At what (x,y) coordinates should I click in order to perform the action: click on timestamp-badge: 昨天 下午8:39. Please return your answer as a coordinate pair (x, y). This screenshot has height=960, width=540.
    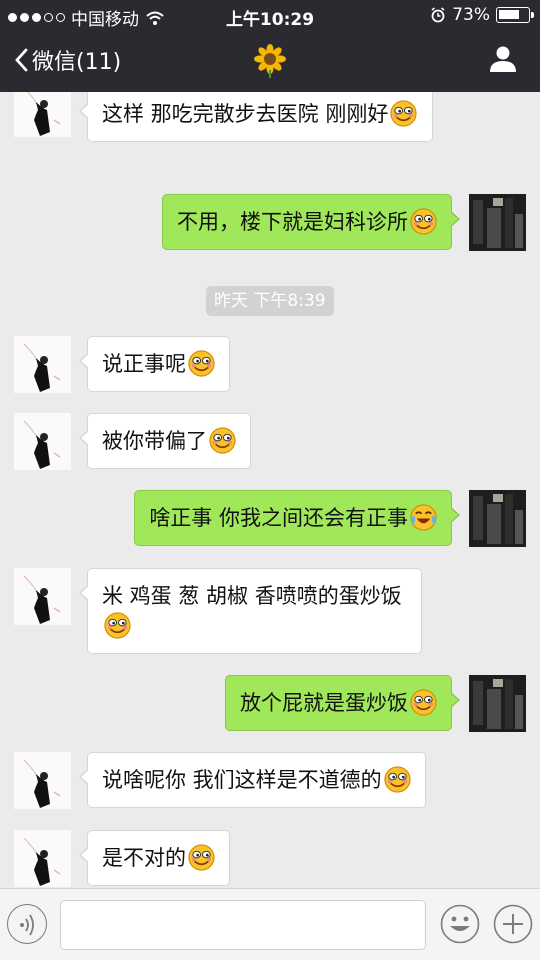
    Looking at the image, I should click on (270, 301).